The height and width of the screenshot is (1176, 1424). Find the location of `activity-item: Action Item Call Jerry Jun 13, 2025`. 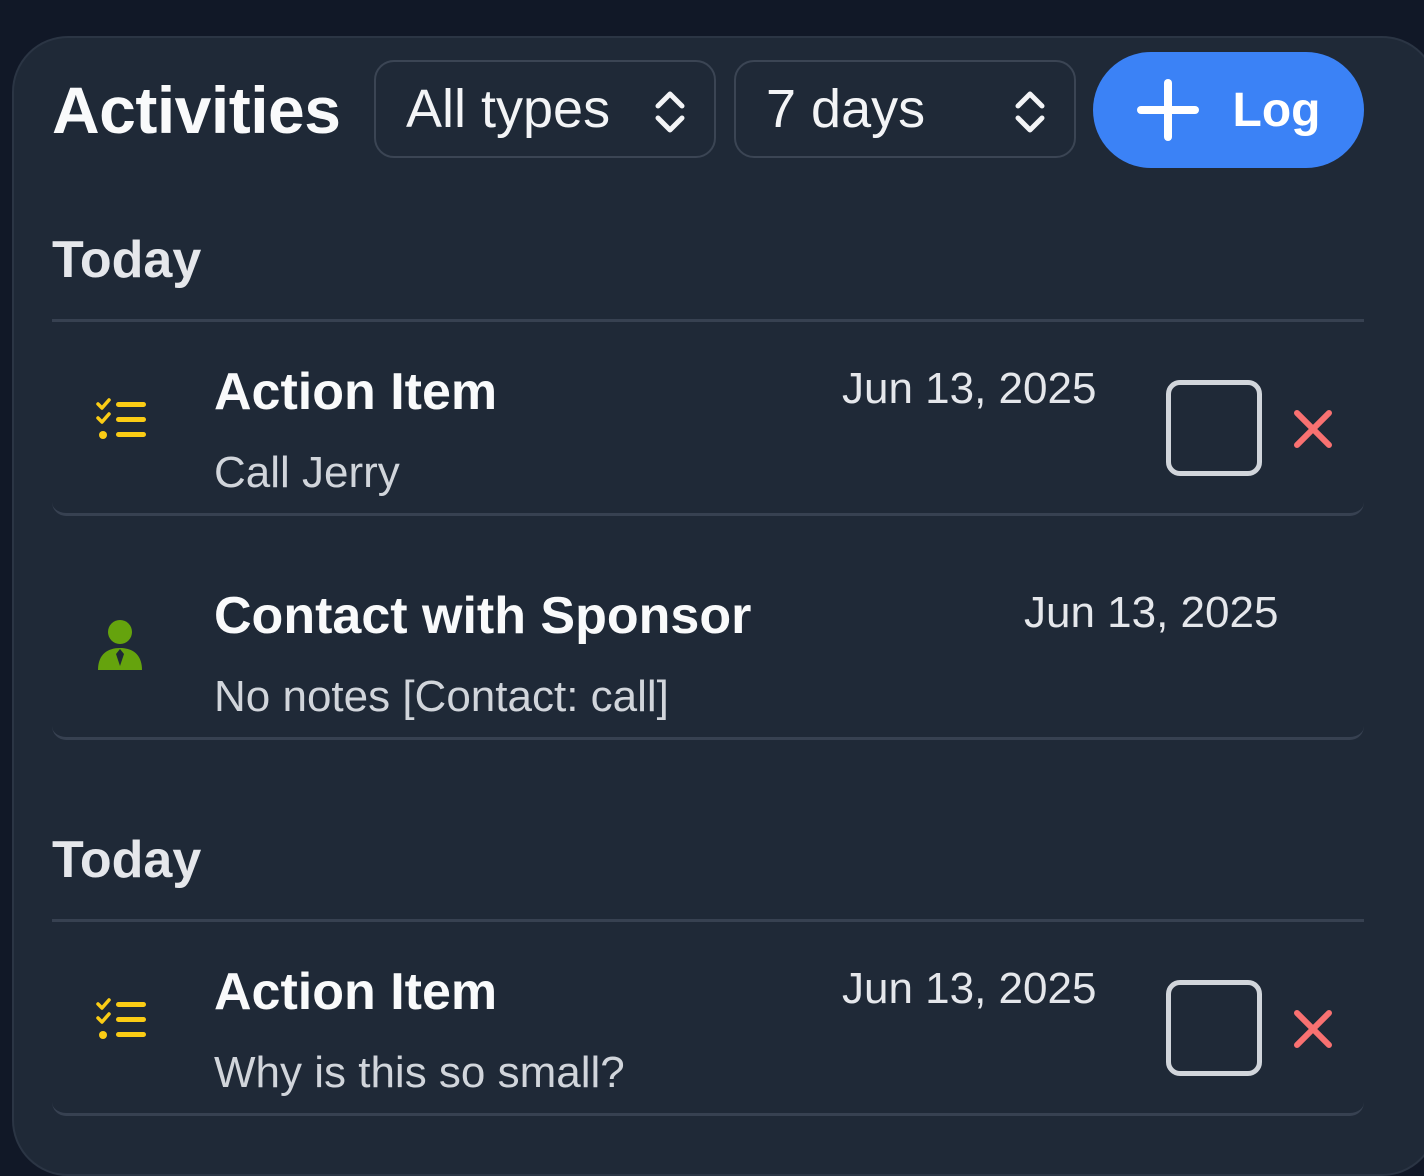

activity-item: Action Item Call Jerry Jun 13, 2025 is located at coordinates (708, 428).